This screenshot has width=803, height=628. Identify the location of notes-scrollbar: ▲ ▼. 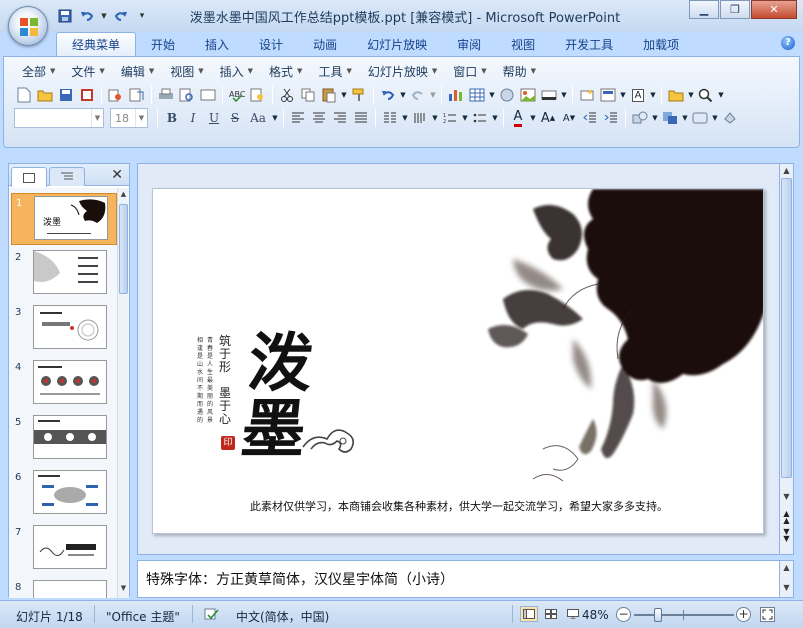
(786, 579).